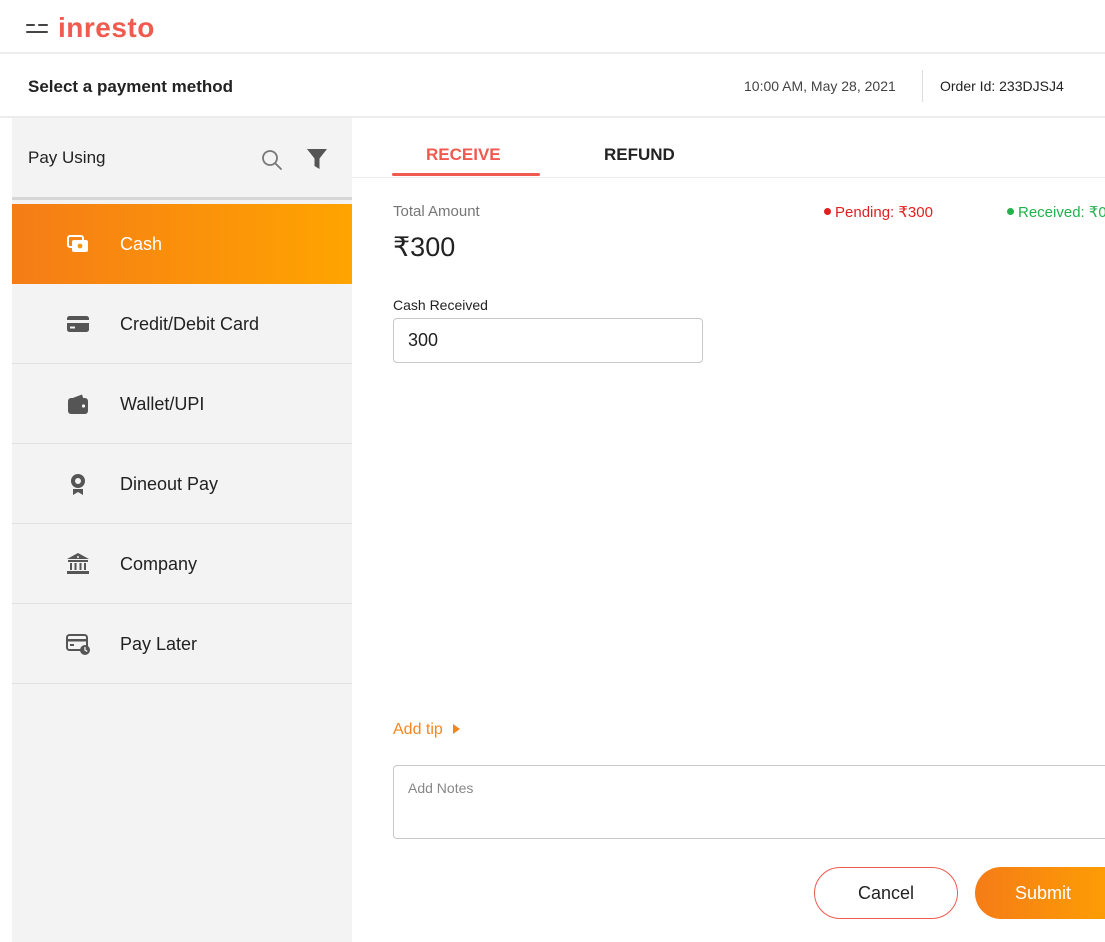  What do you see at coordinates (1002, 86) in the screenshot?
I see `order-id: Order Id: 233DJSJ4` at bounding box center [1002, 86].